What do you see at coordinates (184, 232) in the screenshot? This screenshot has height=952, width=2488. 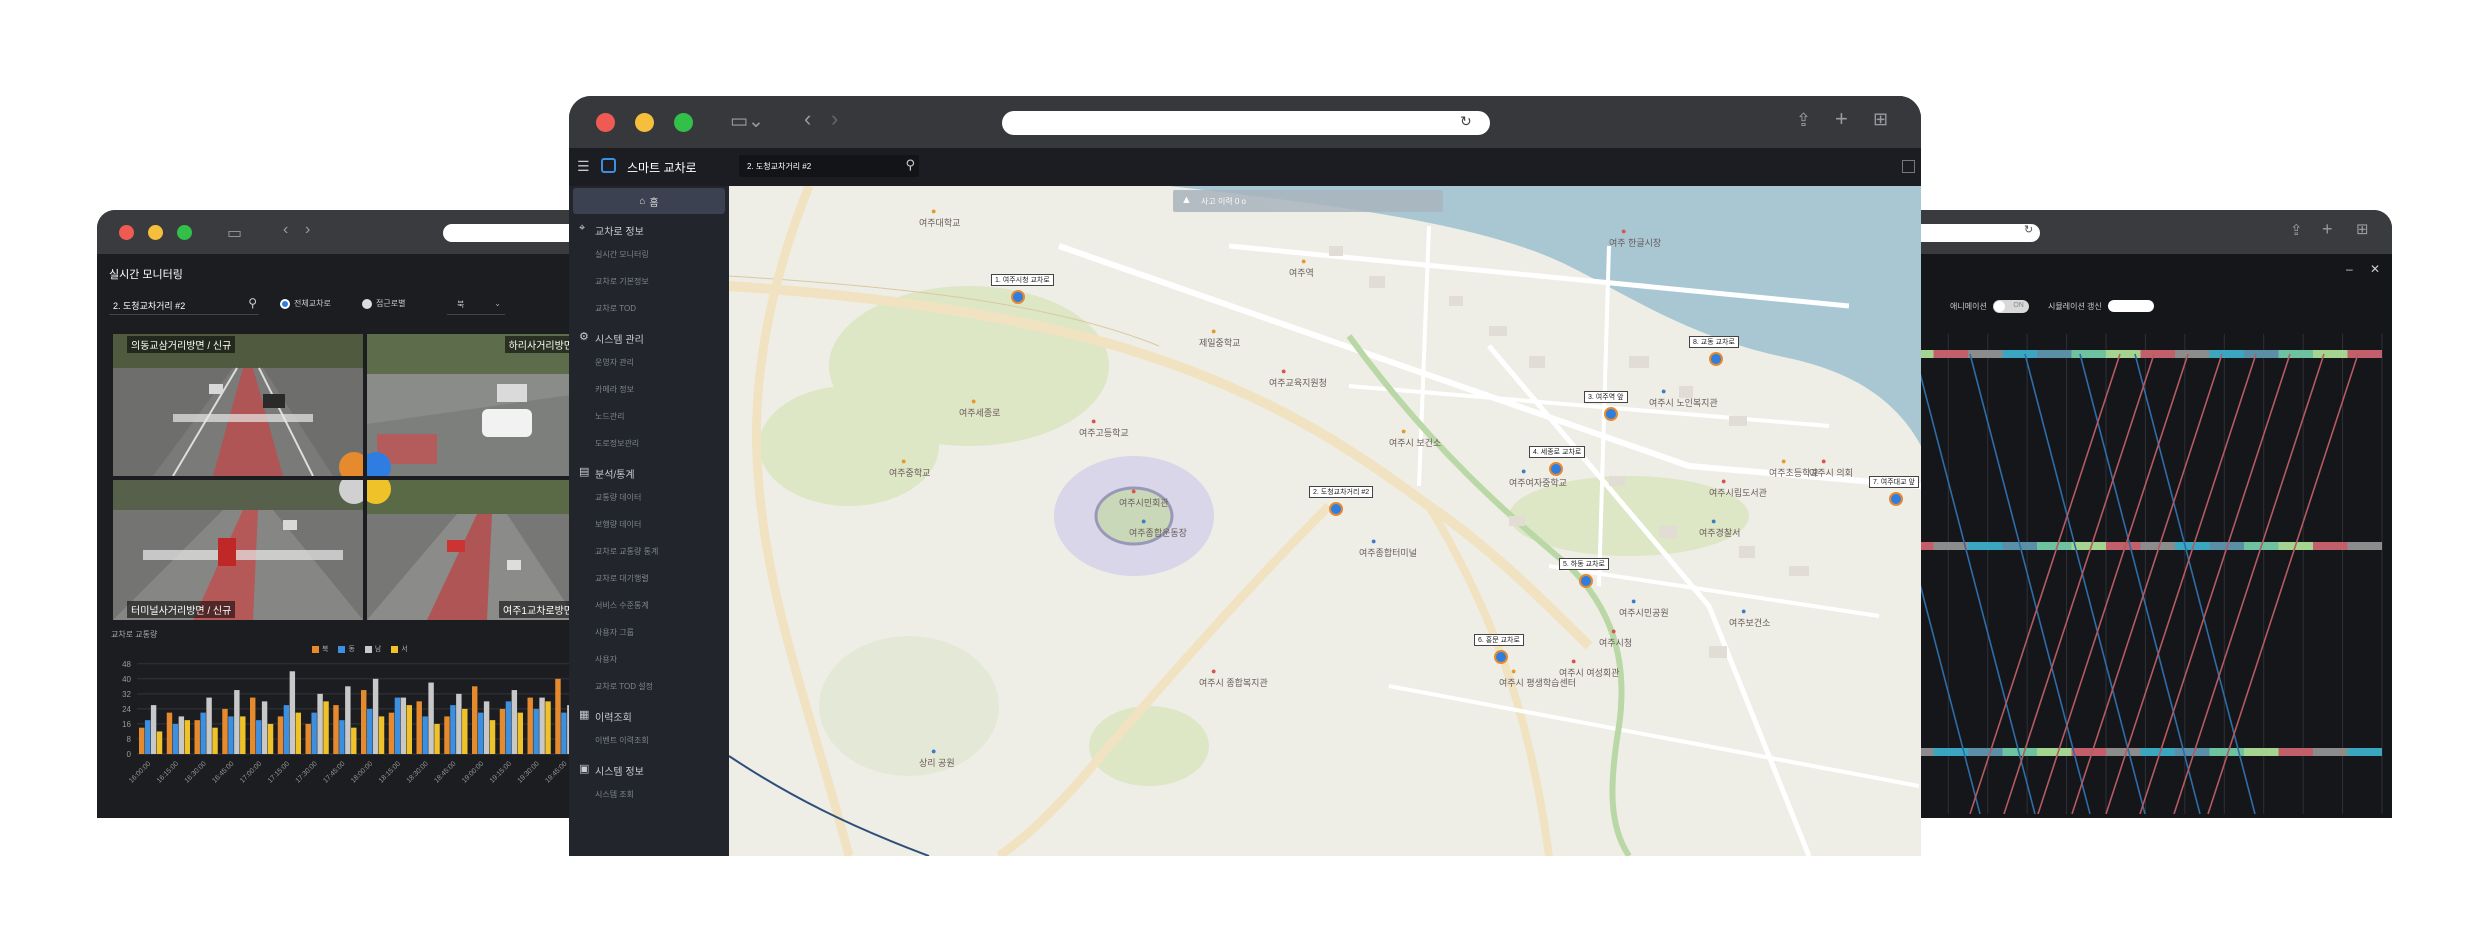 I see `zoom-window-button` at bounding box center [184, 232].